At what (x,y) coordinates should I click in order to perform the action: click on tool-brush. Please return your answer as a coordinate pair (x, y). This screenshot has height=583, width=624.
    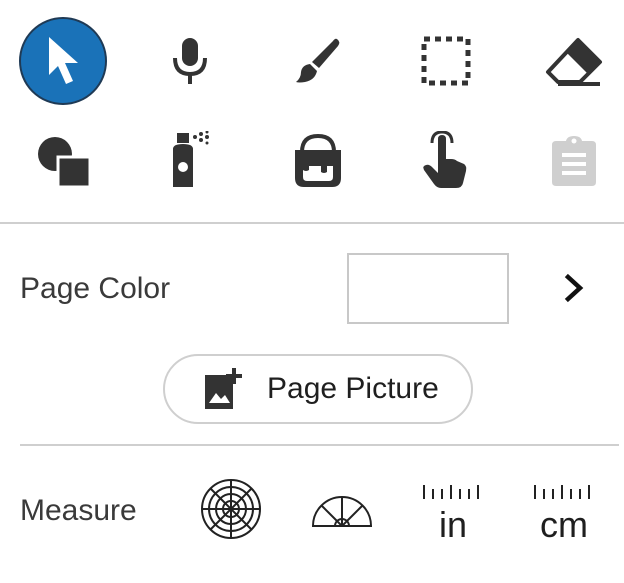
    Looking at the image, I should click on (318, 61).